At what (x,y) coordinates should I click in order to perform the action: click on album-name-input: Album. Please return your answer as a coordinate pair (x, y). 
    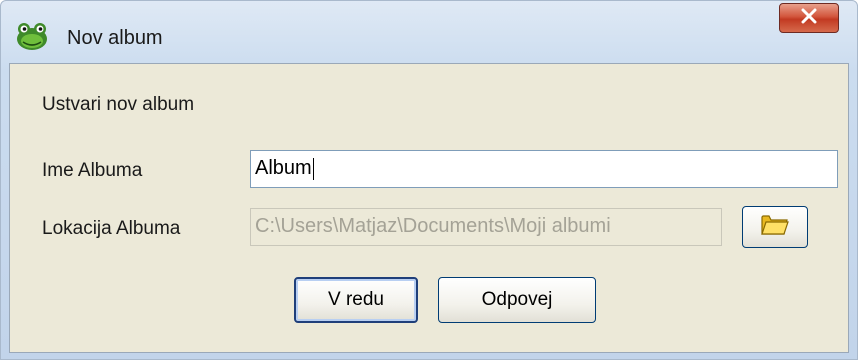
    Looking at the image, I should click on (544, 169).